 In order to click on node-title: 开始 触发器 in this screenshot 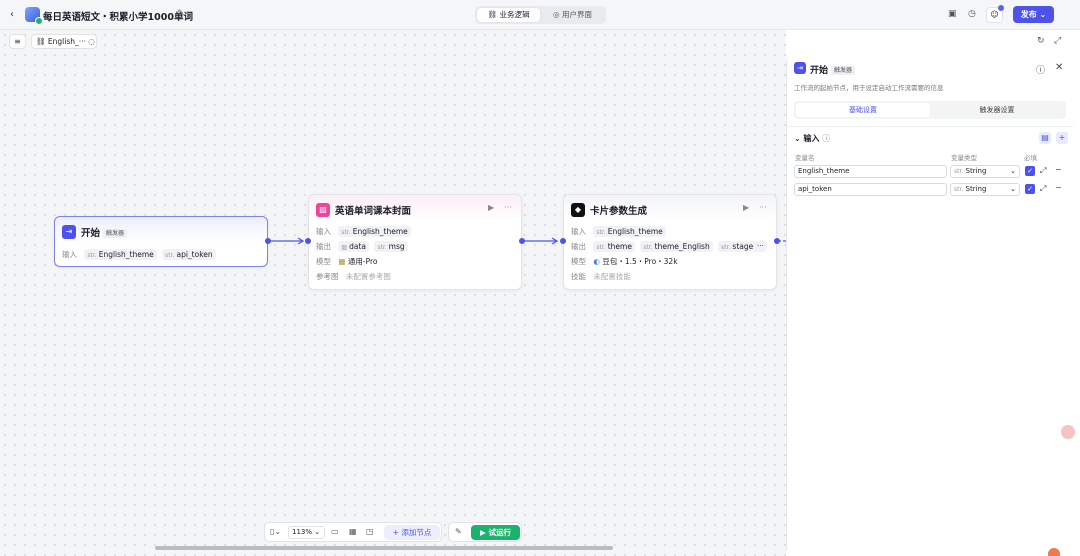, I will do `click(104, 232)`.